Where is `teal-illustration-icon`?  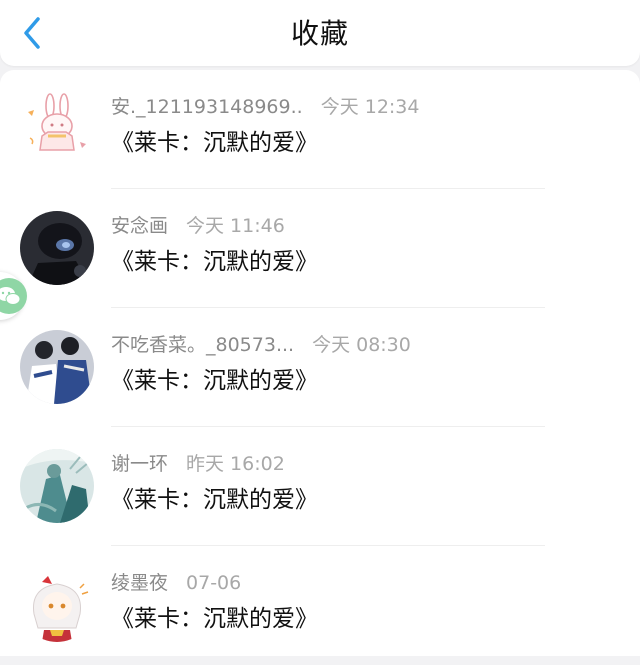
teal-illustration-icon is located at coordinates (57, 486).